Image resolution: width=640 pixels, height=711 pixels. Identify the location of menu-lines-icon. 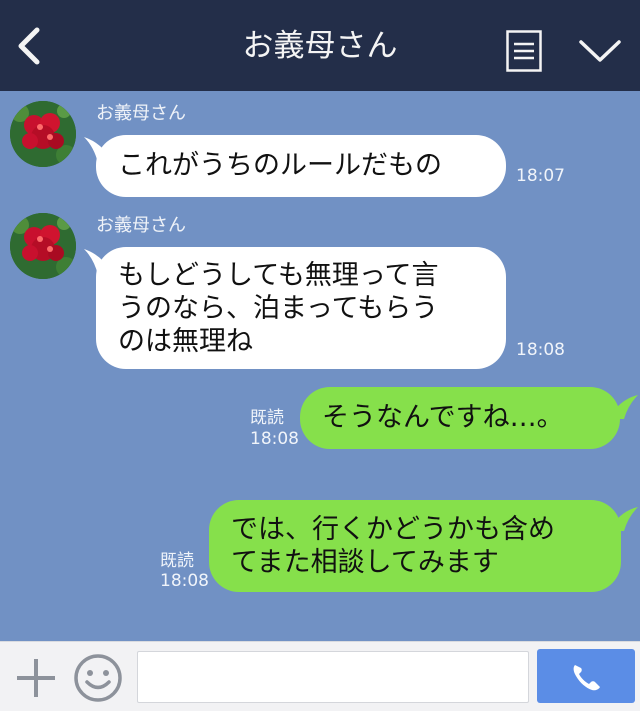
(524, 51).